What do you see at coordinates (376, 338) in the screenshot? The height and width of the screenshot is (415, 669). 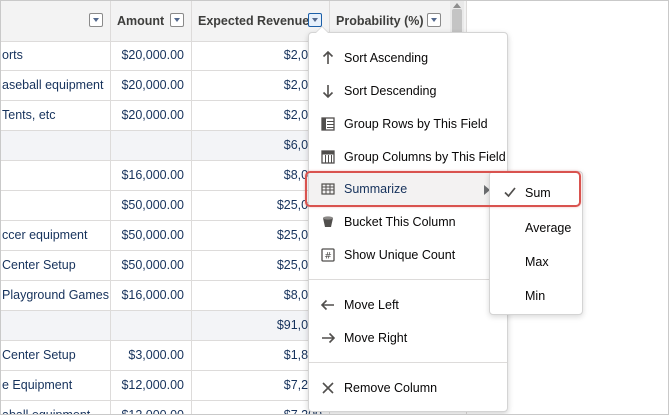 I see `menu-item-label: Move Right` at bounding box center [376, 338].